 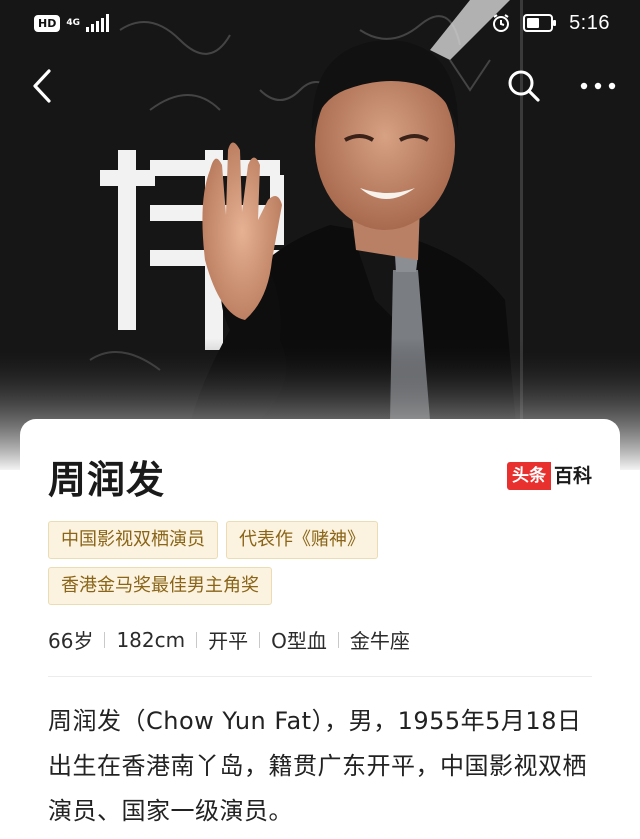 I want to click on nav-bar, so click(x=320, y=86).